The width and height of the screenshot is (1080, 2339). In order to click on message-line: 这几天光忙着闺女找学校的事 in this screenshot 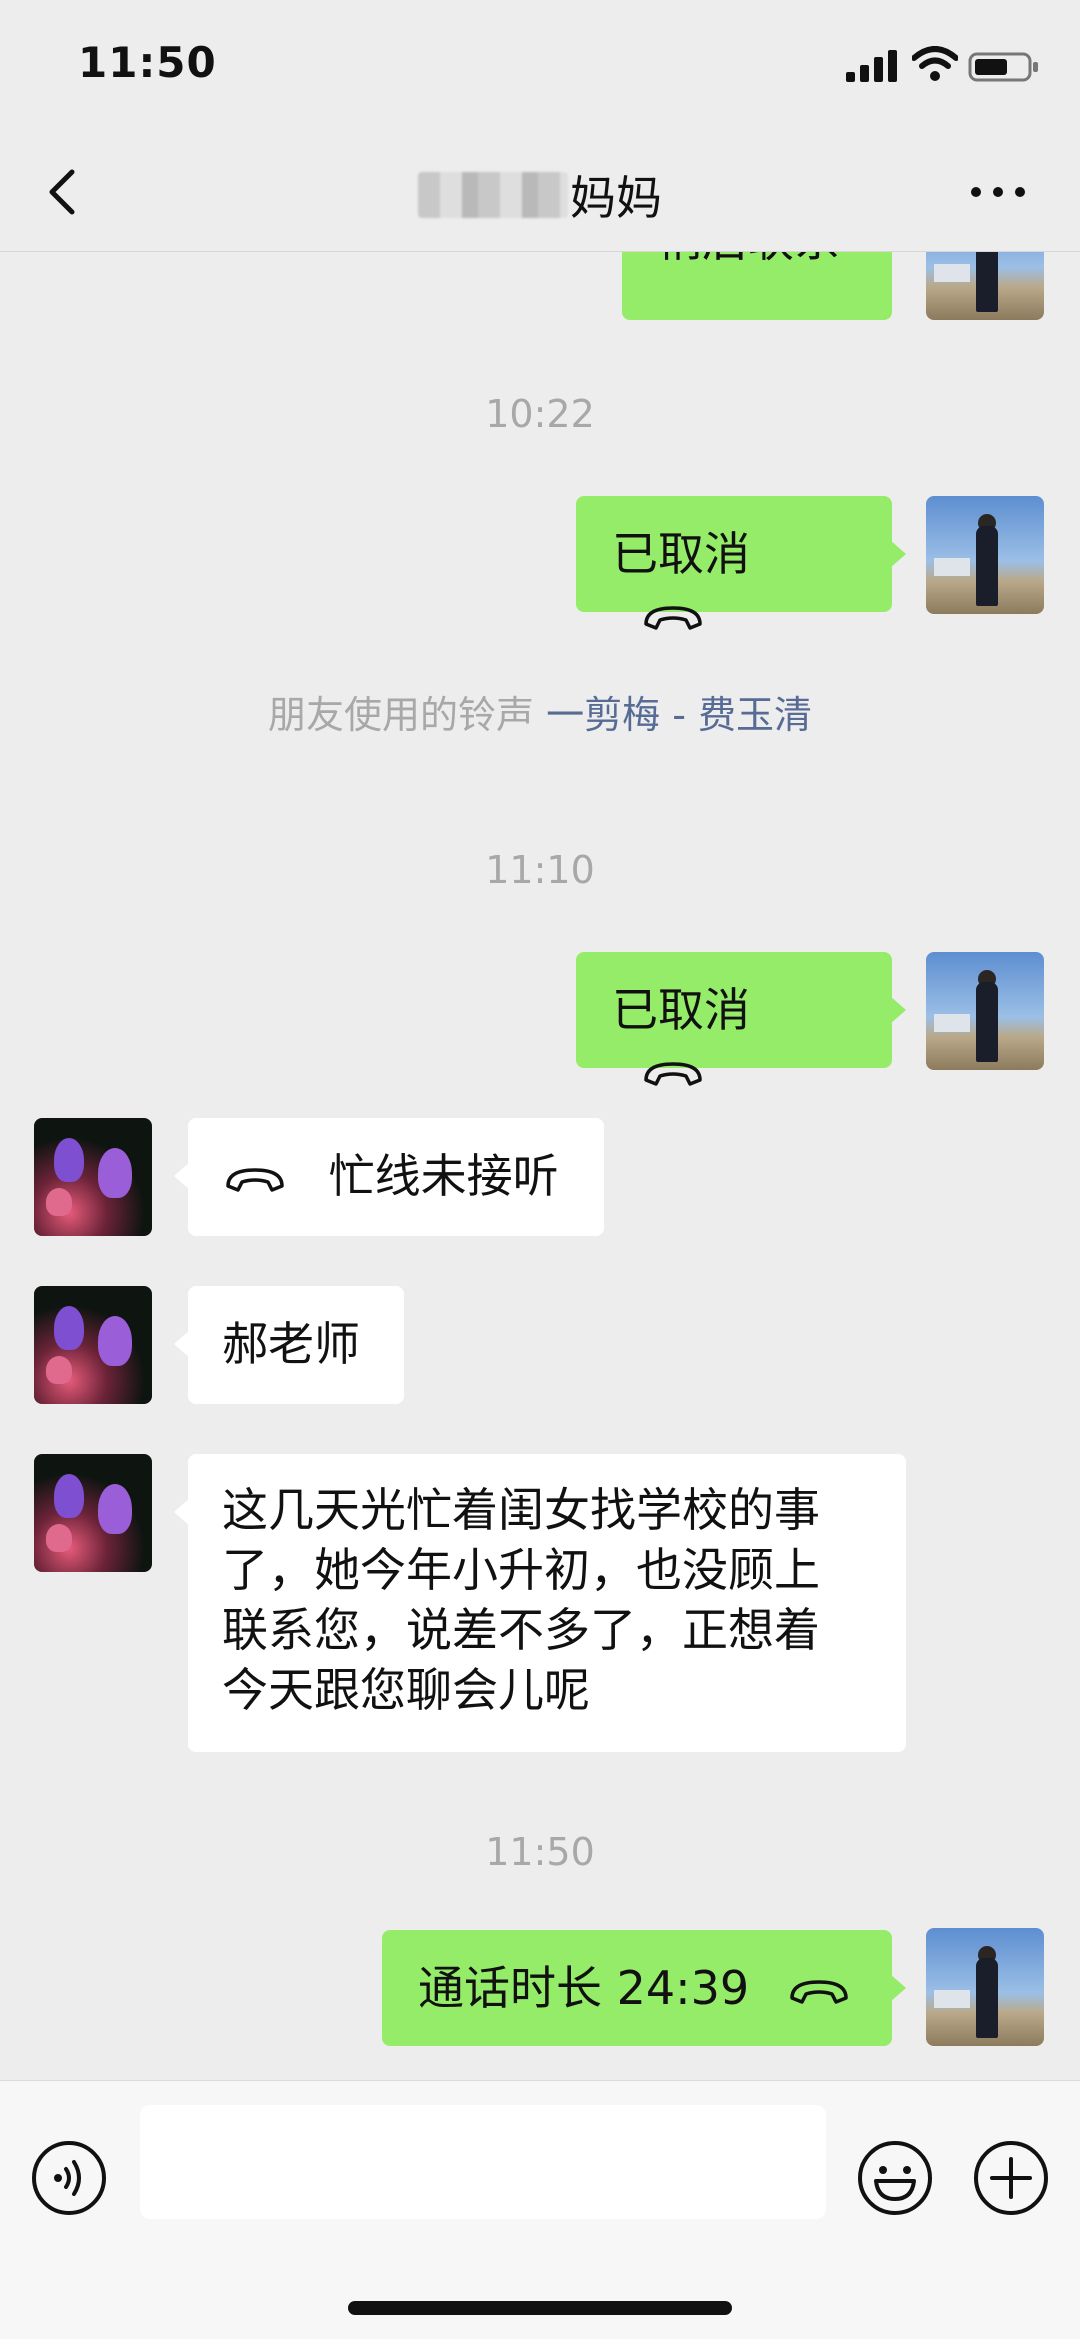, I will do `click(521, 1510)`.